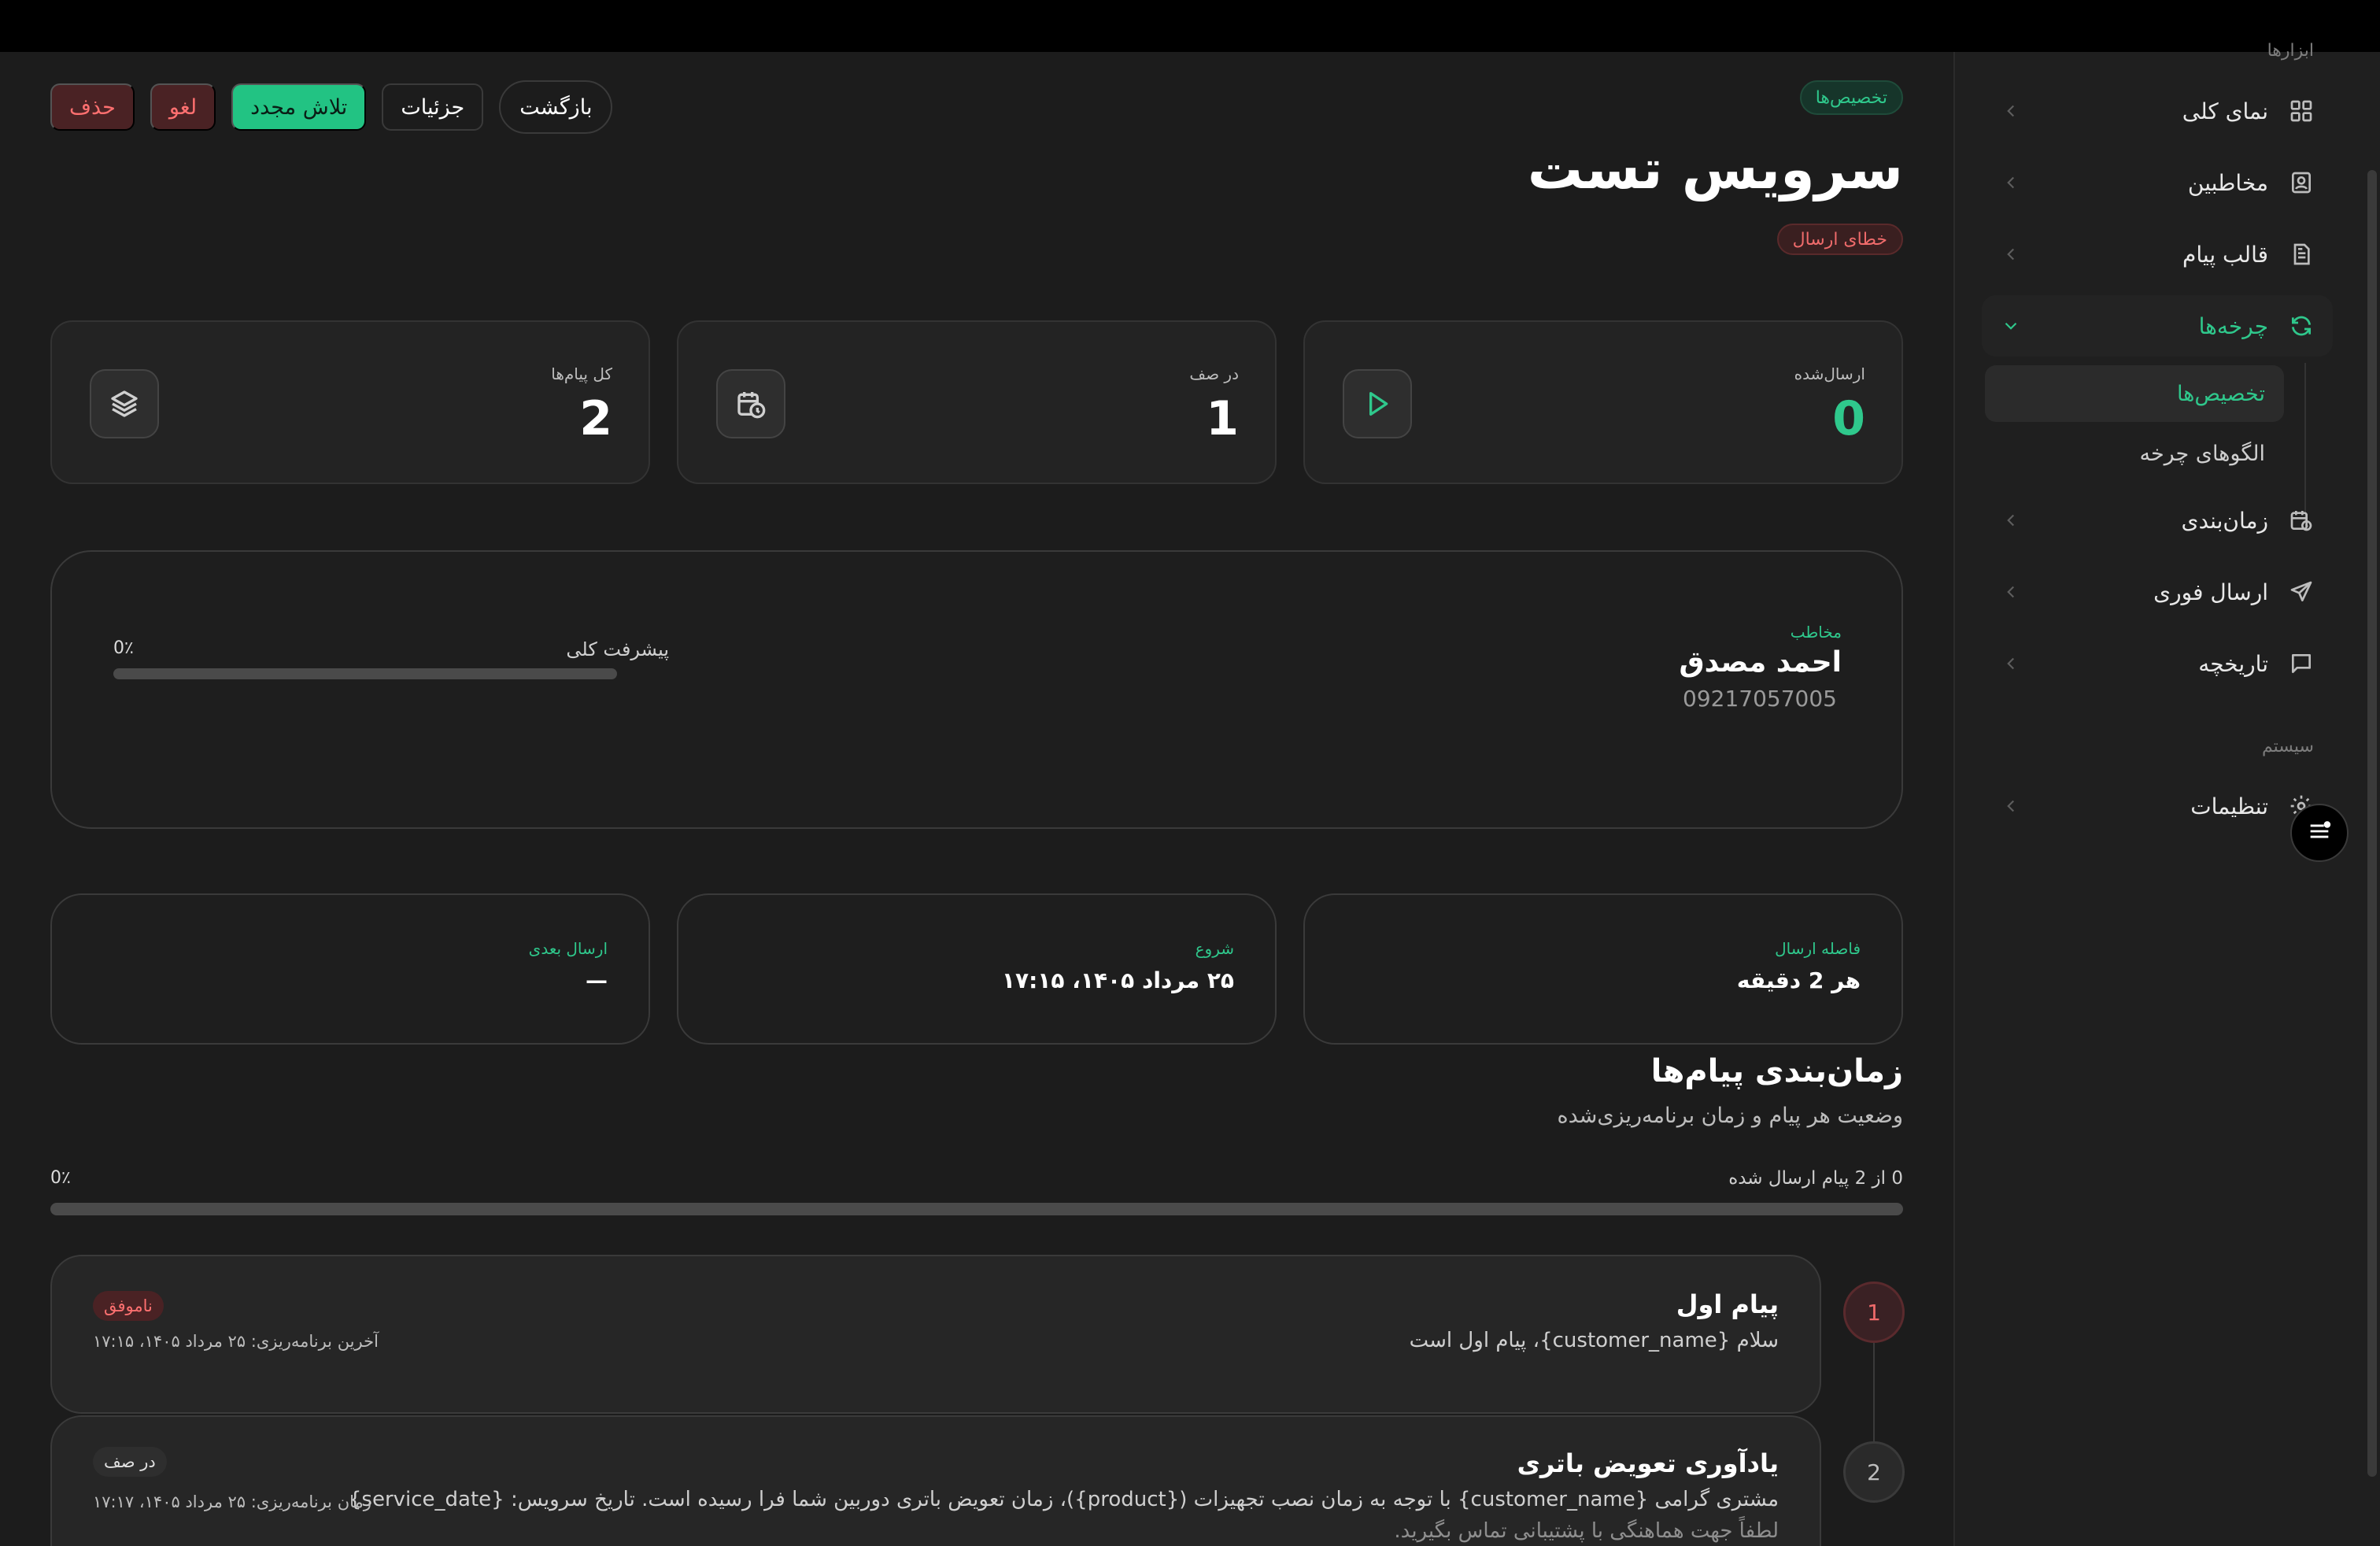  Describe the element at coordinates (2157, 111) in the screenshot. I see `sidebar-item-overview: نمای کلی` at that location.